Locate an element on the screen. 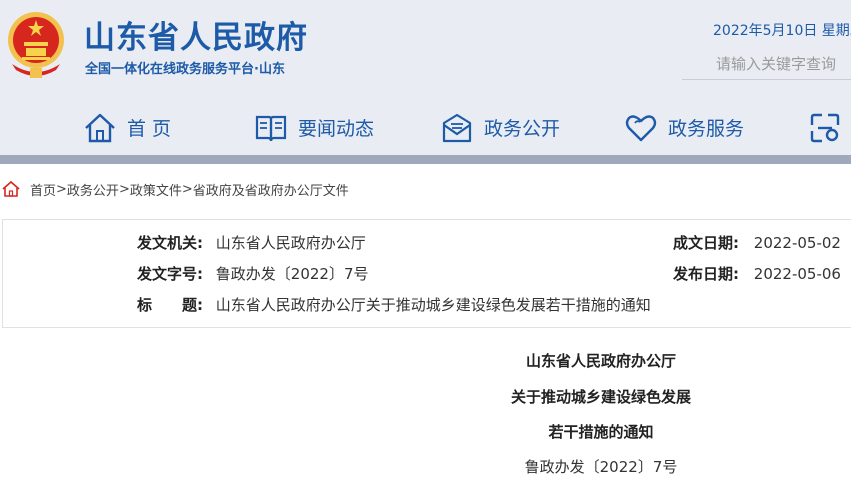 The height and width of the screenshot is (478, 851). envelope-icon is located at coordinates (457, 127).